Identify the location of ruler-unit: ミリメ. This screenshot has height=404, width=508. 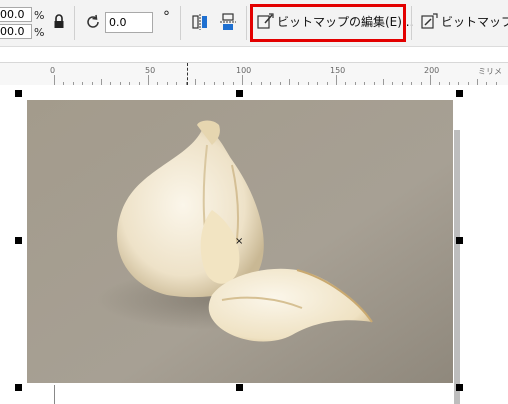
(490, 71).